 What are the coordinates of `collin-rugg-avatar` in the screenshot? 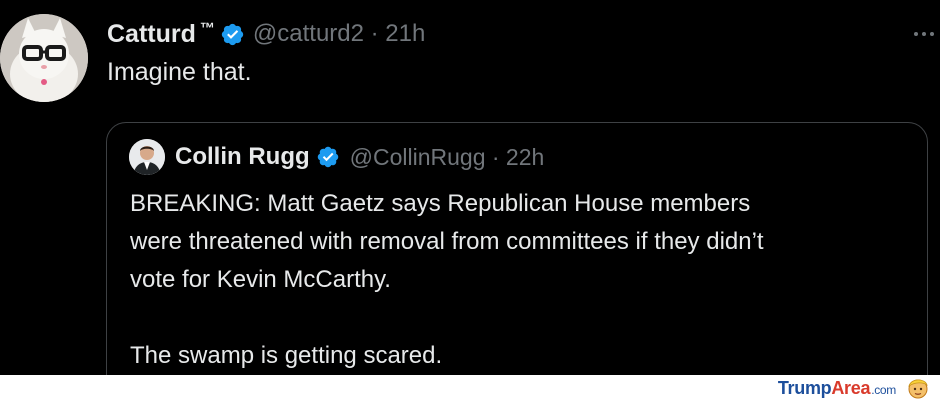 It's located at (147, 157).